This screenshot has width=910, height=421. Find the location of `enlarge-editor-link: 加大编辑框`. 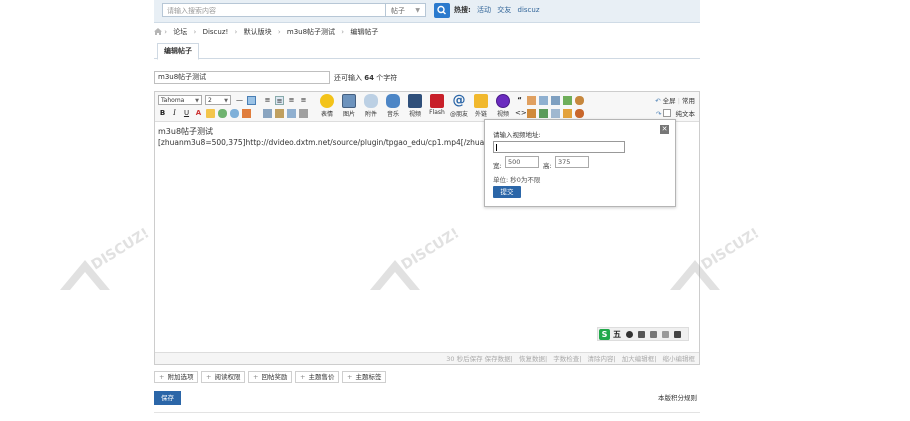

enlarge-editor-link: 加大编辑框 is located at coordinates (638, 359).